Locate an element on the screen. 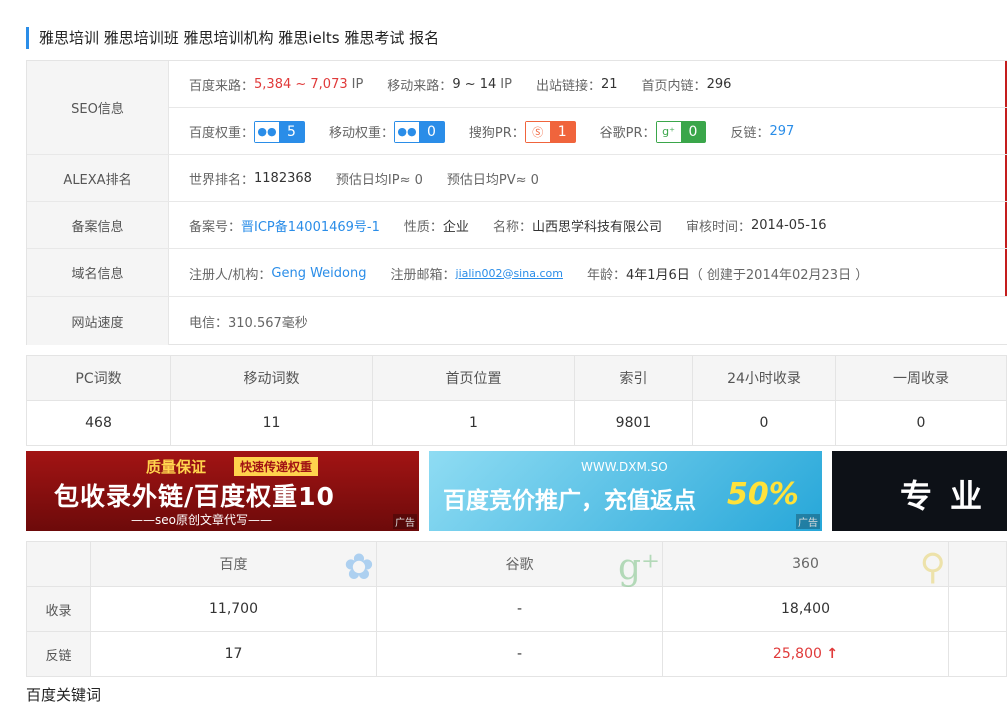 This screenshot has width=1007, height=705. baidu-weight-badge: ●● 5 is located at coordinates (279, 131).